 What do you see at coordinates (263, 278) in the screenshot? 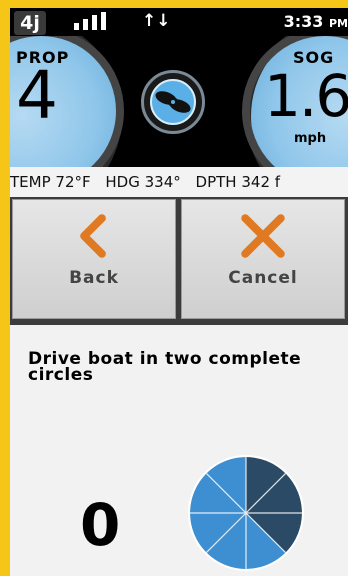
I see `cancel-label: Cancel` at bounding box center [263, 278].